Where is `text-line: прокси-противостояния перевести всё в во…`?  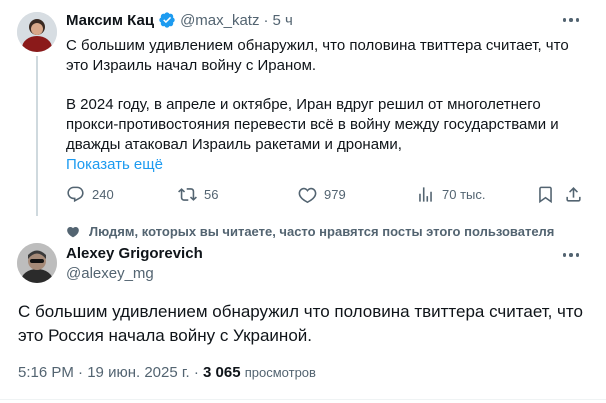
text-line: прокси-противостояния перевести всё в во… is located at coordinates (312, 124).